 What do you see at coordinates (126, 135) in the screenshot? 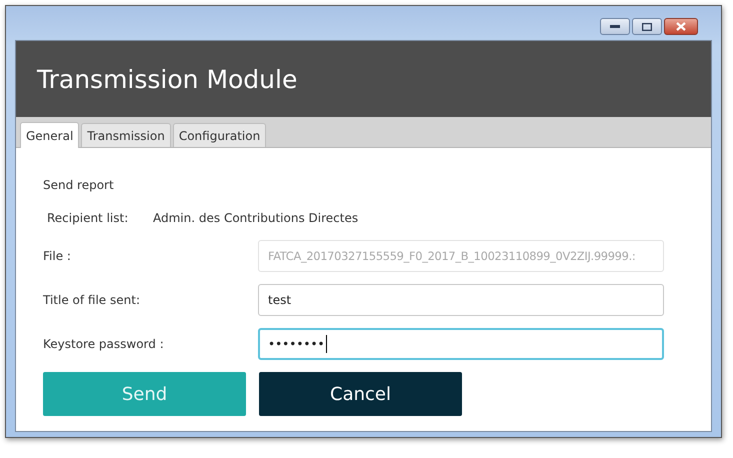
I see `tab: Transmission` at bounding box center [126, 135].